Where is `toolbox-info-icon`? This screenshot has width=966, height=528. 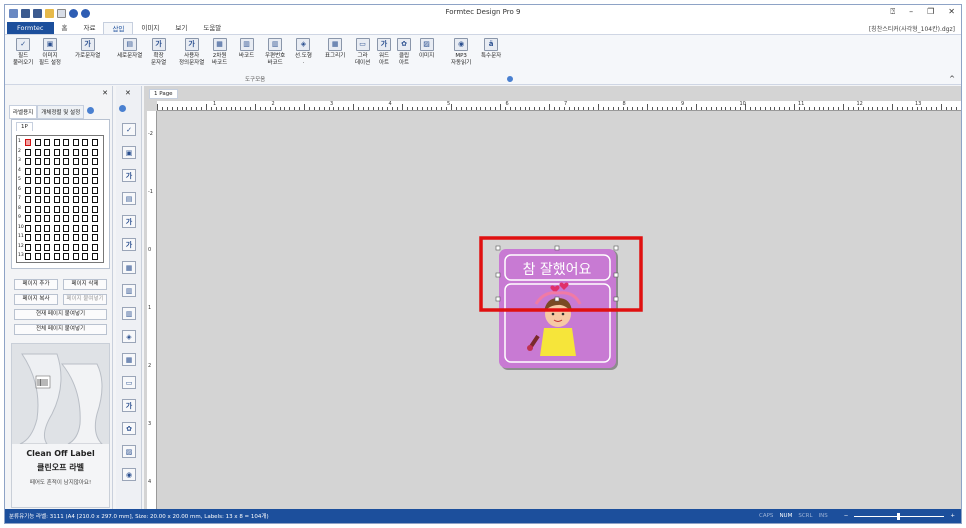 toolbox-info-icon is located at coordinates (122, 108).